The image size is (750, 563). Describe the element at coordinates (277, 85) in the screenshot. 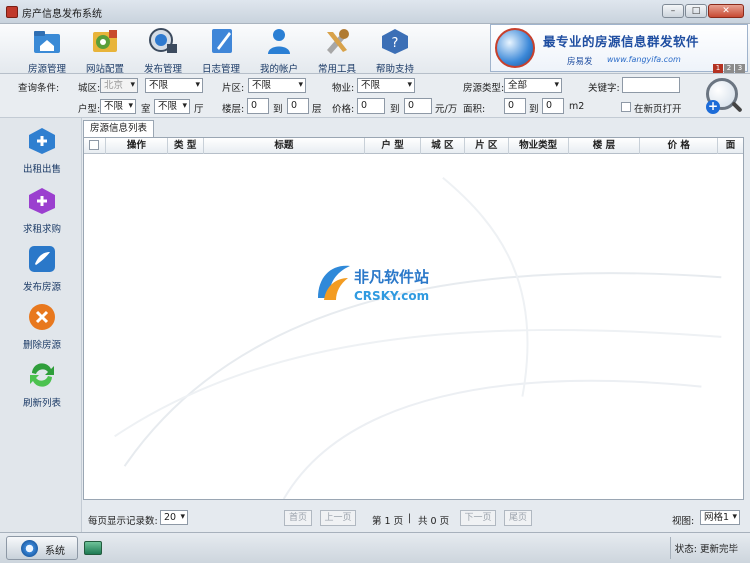

I see `area-select: 不限` at that location.